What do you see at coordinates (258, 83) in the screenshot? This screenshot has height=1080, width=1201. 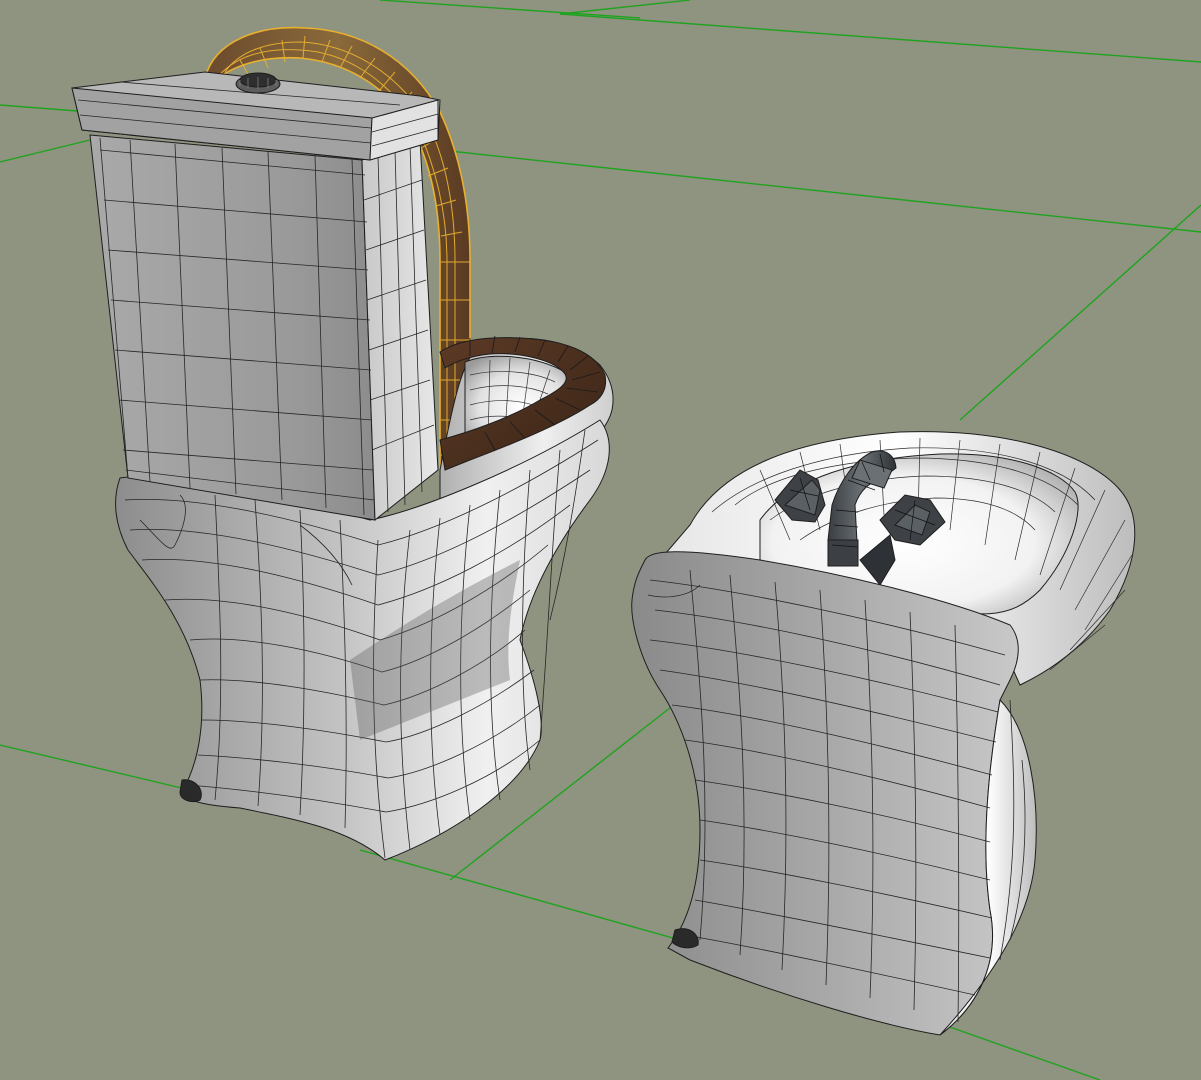 I see `flush-button` at bounding box center [258, 83].